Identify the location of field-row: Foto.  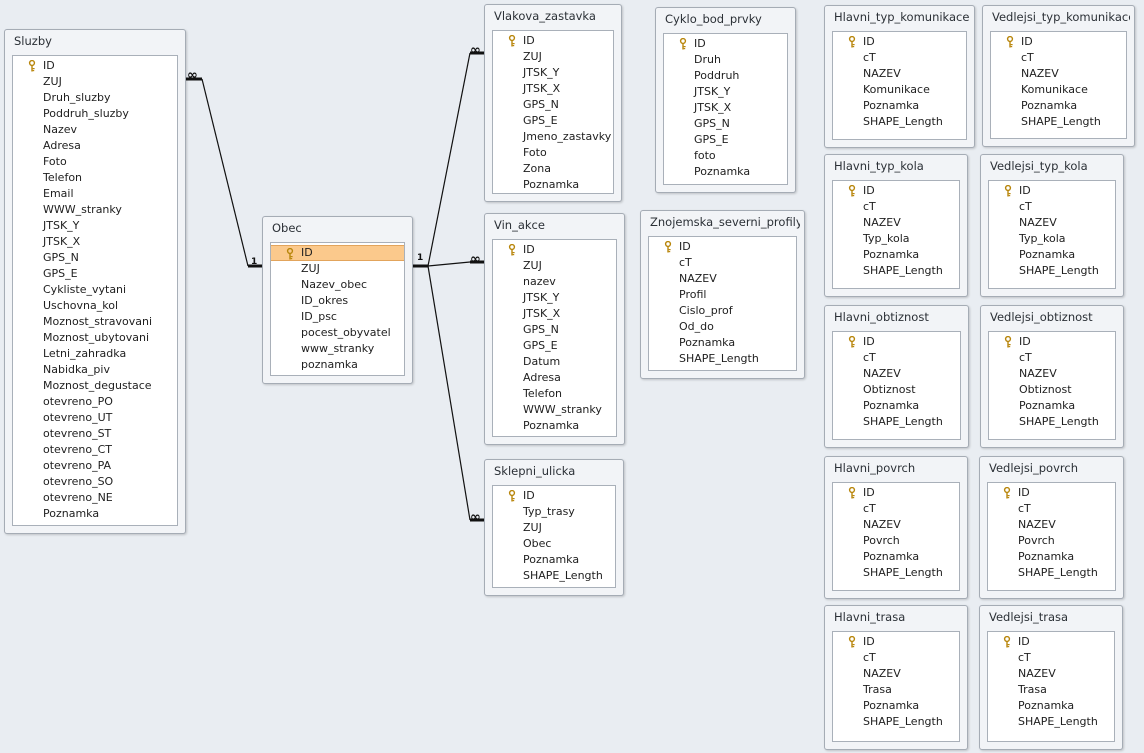
(95, 162).